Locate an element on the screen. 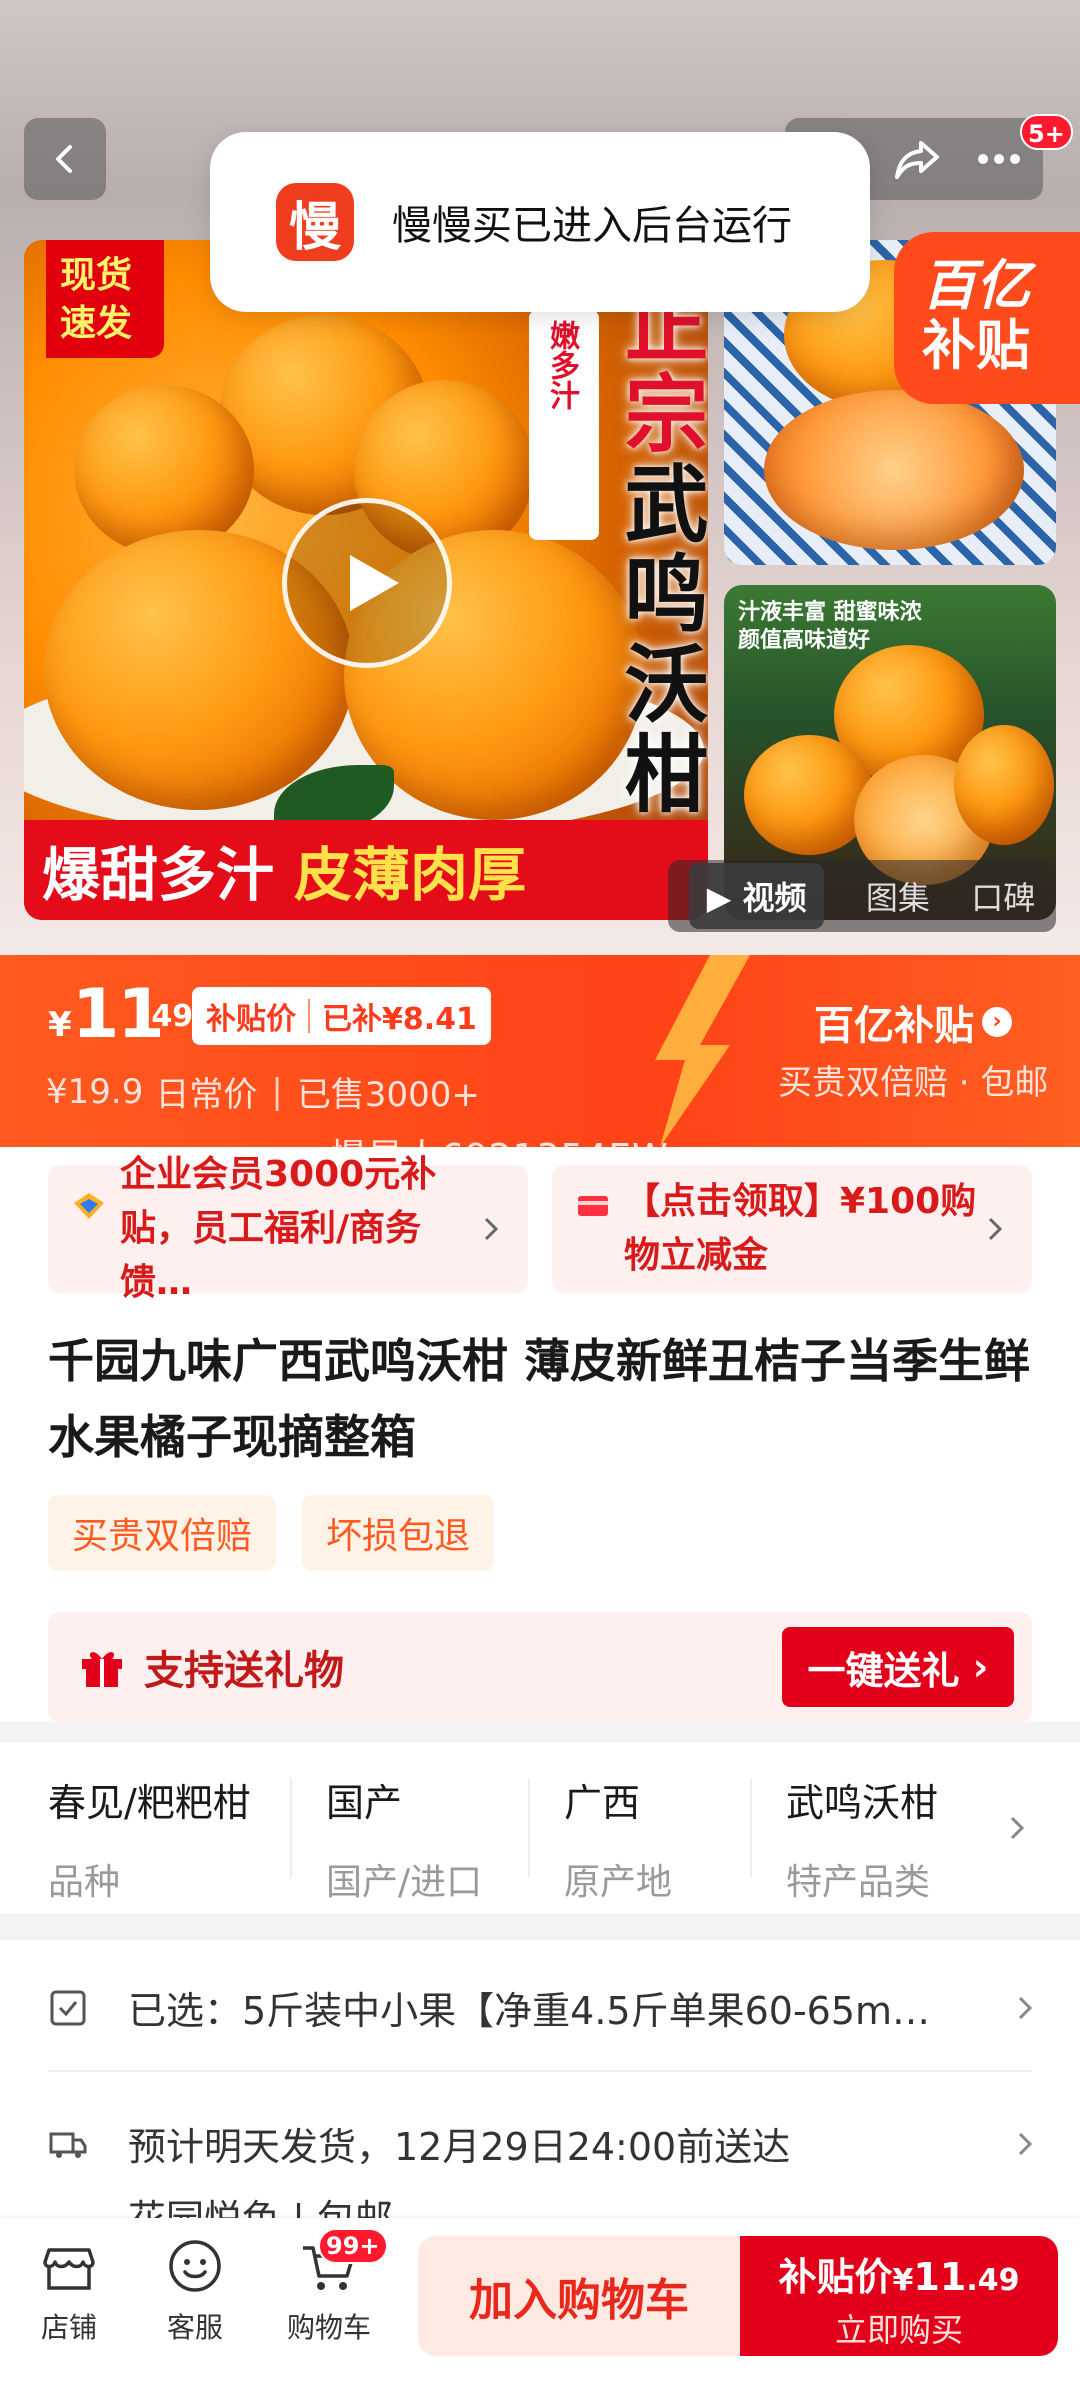 Image resolution: width=1080 pixels, height=2400 pixels. chip-damage-refund: 坏损包退 is located at coordinates (398, 1533).